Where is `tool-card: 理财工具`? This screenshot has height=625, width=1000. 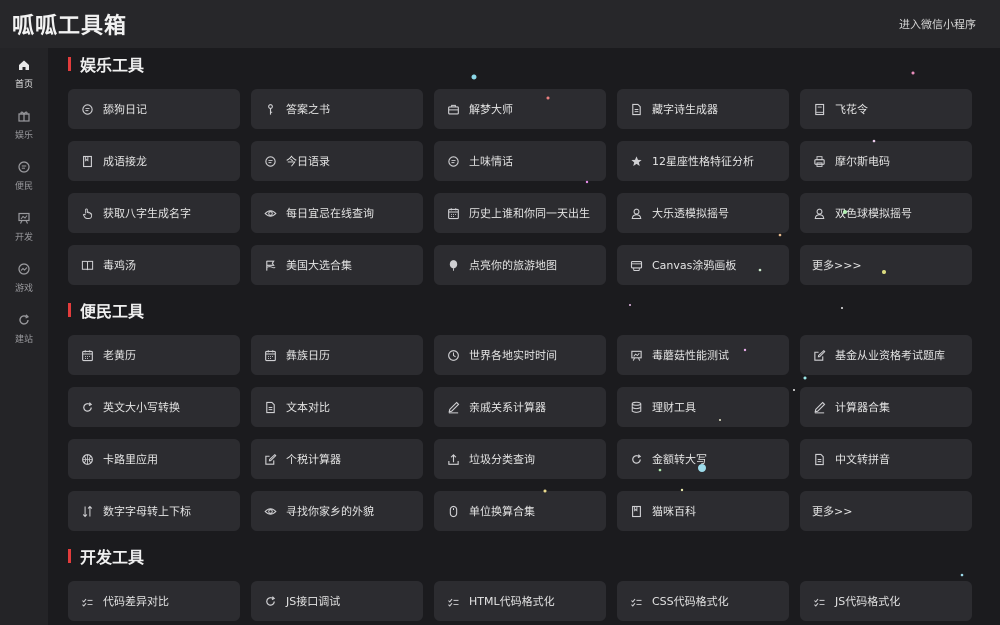
tool-card: 理财工具 is located at coordinates (703, 407).